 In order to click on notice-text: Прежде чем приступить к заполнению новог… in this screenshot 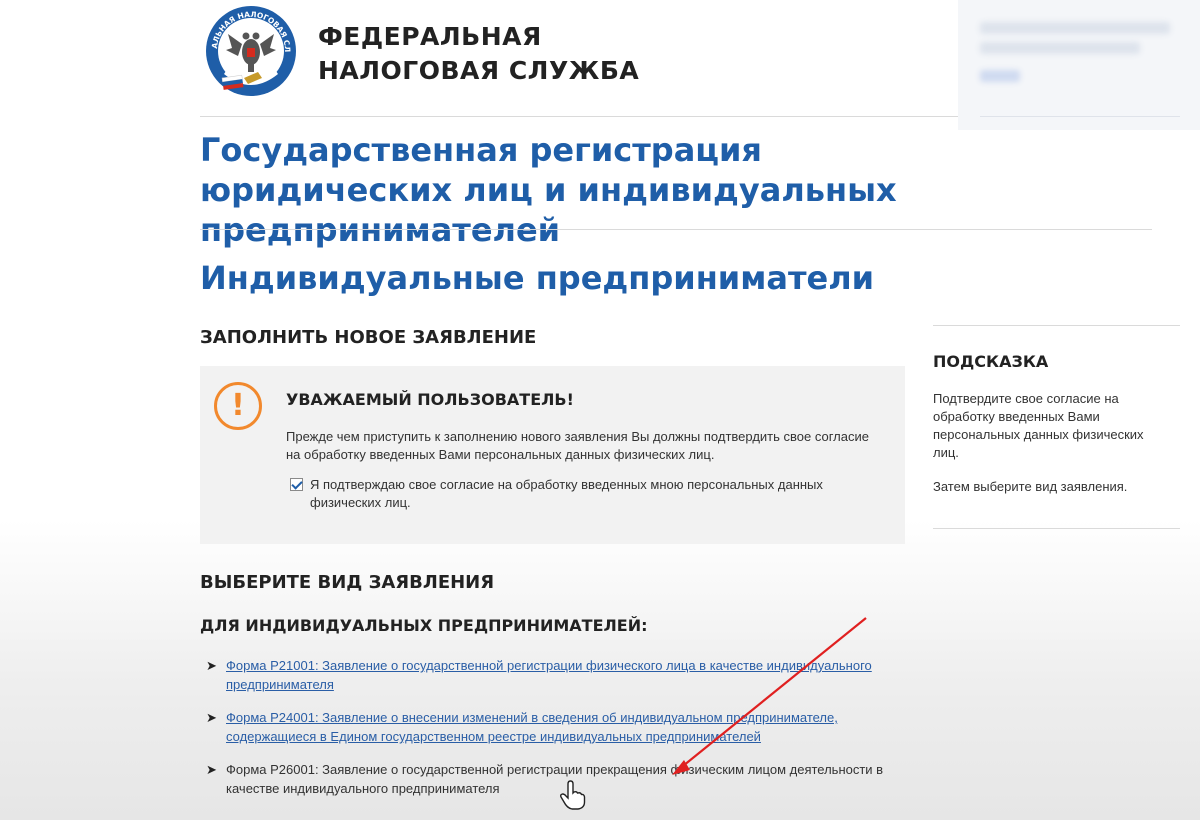, I will do `click(577, 445)`.